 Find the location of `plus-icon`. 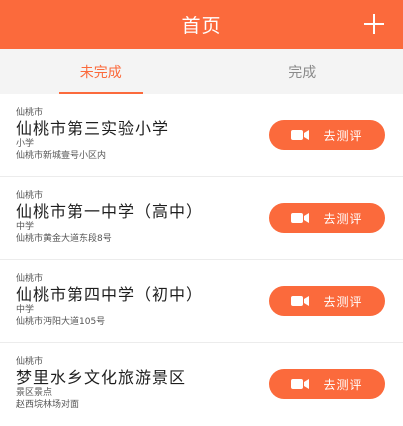

plus-icon is located at coordinates (374, 24).